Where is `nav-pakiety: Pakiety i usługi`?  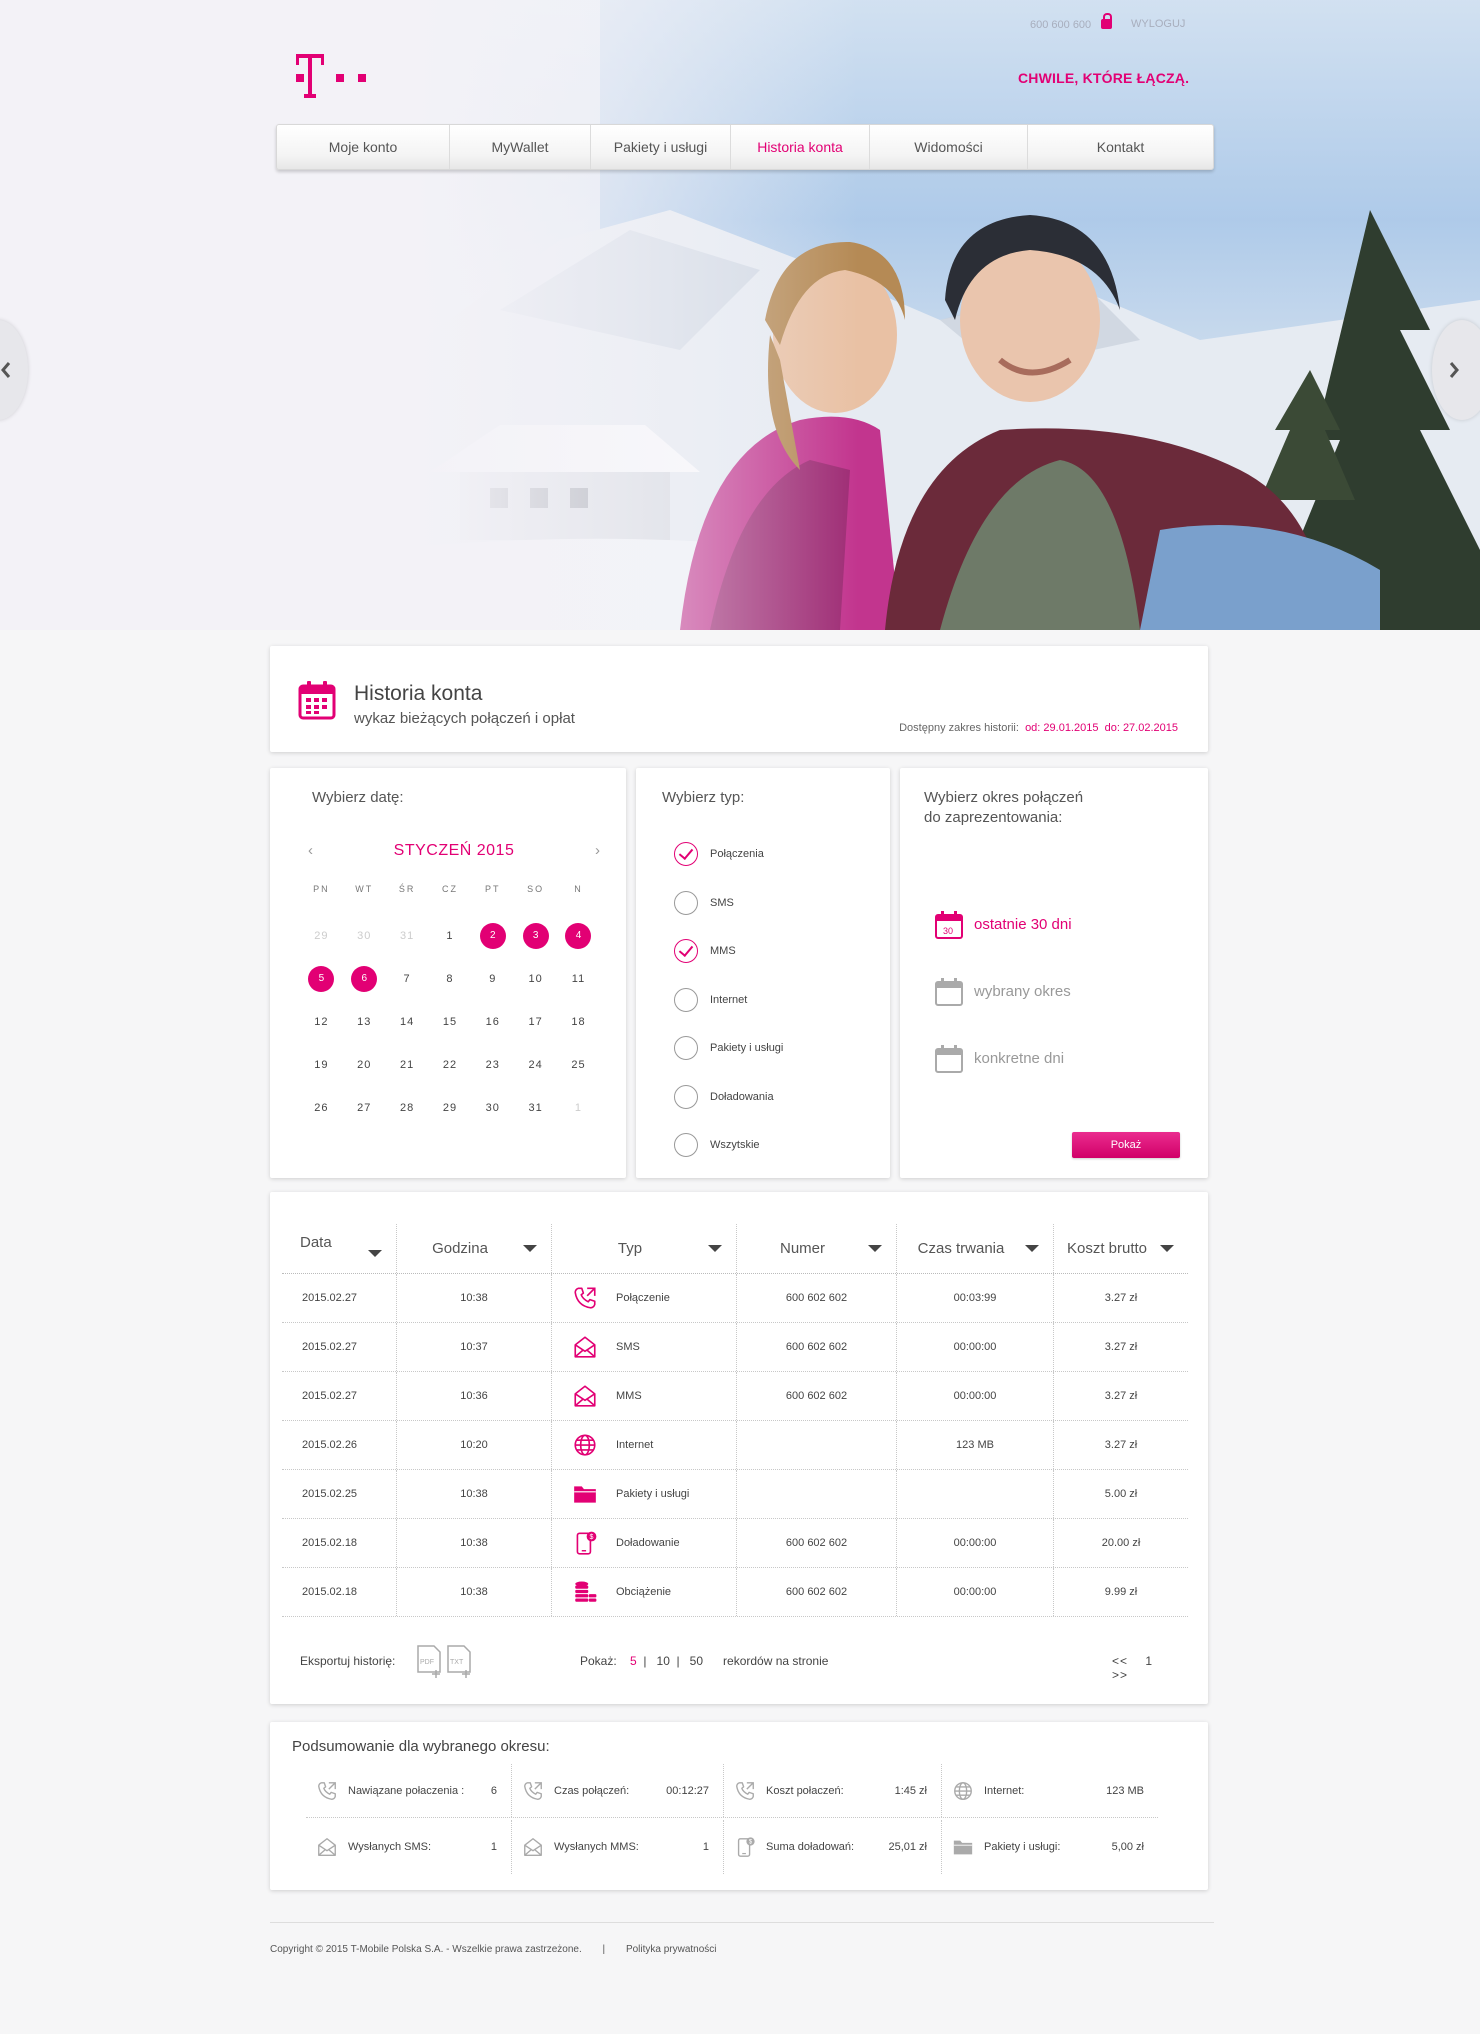 nav-pakiety: Pakiety i usługi is located at coordinates (661, 147).